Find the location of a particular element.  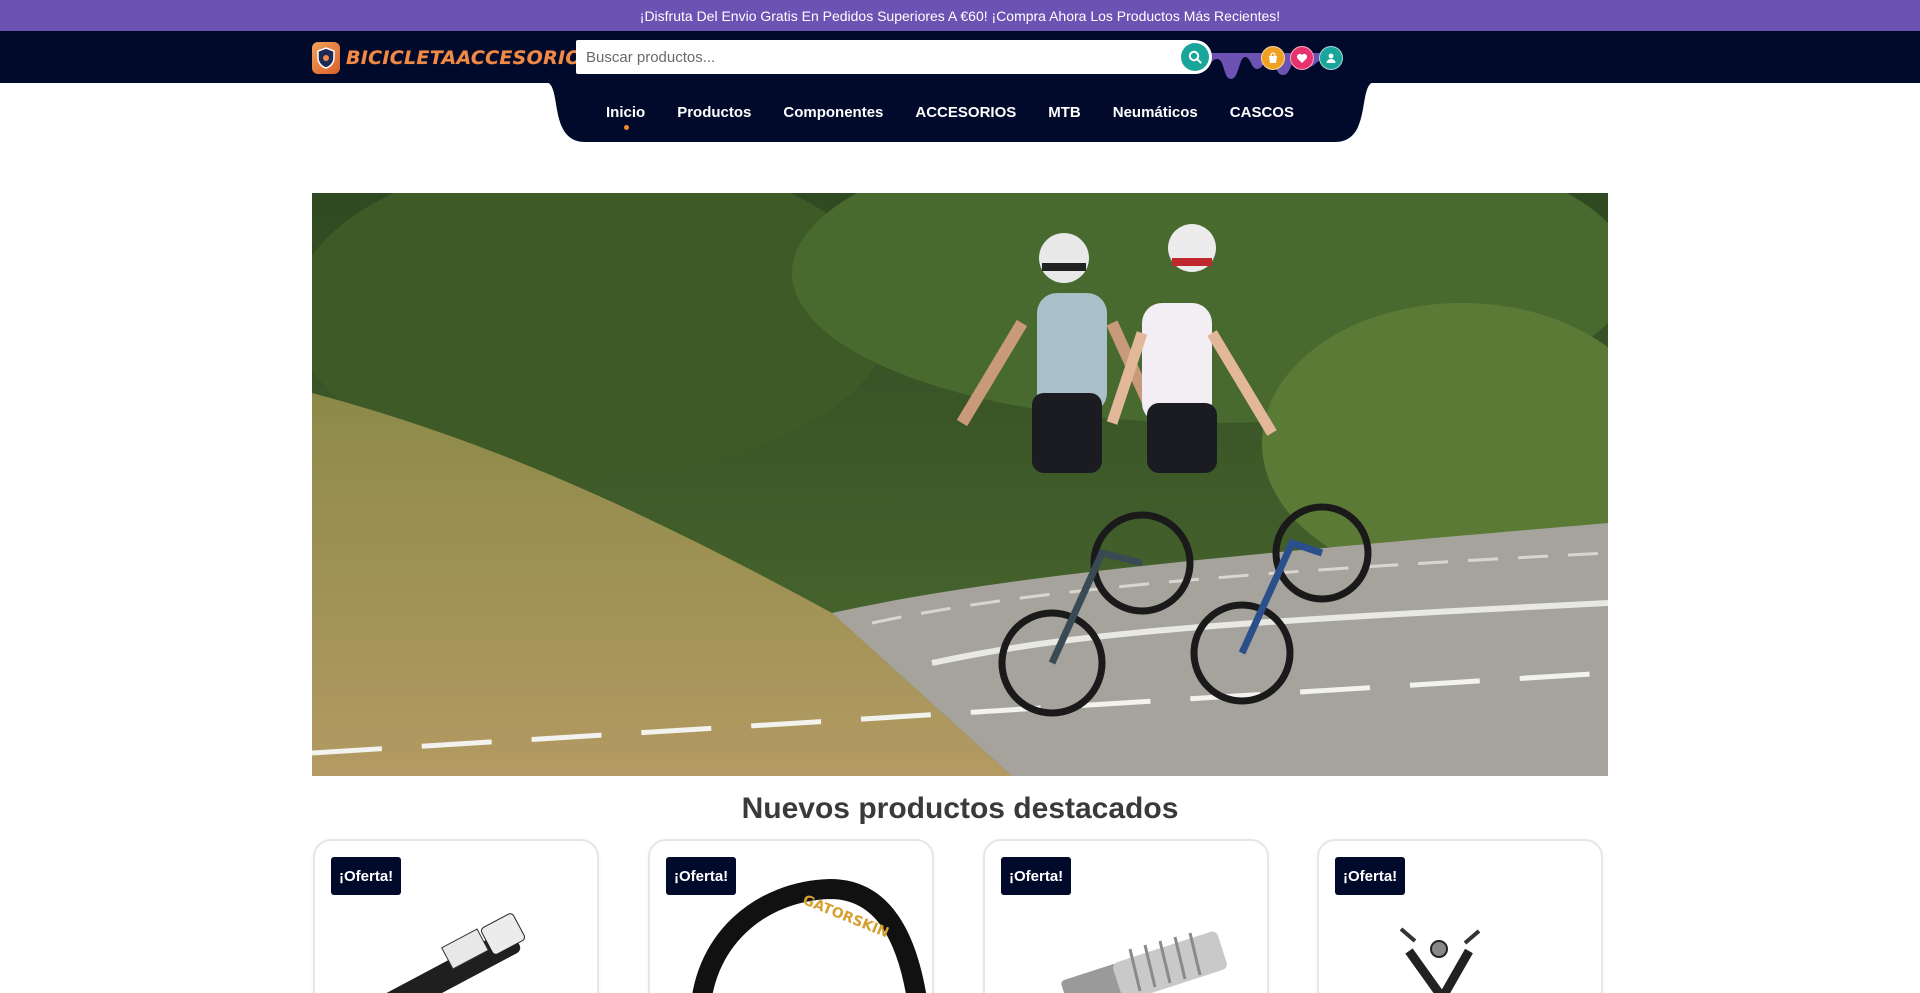

nav-item-cascos: CASCOS is located at coordinates (1262, 112).